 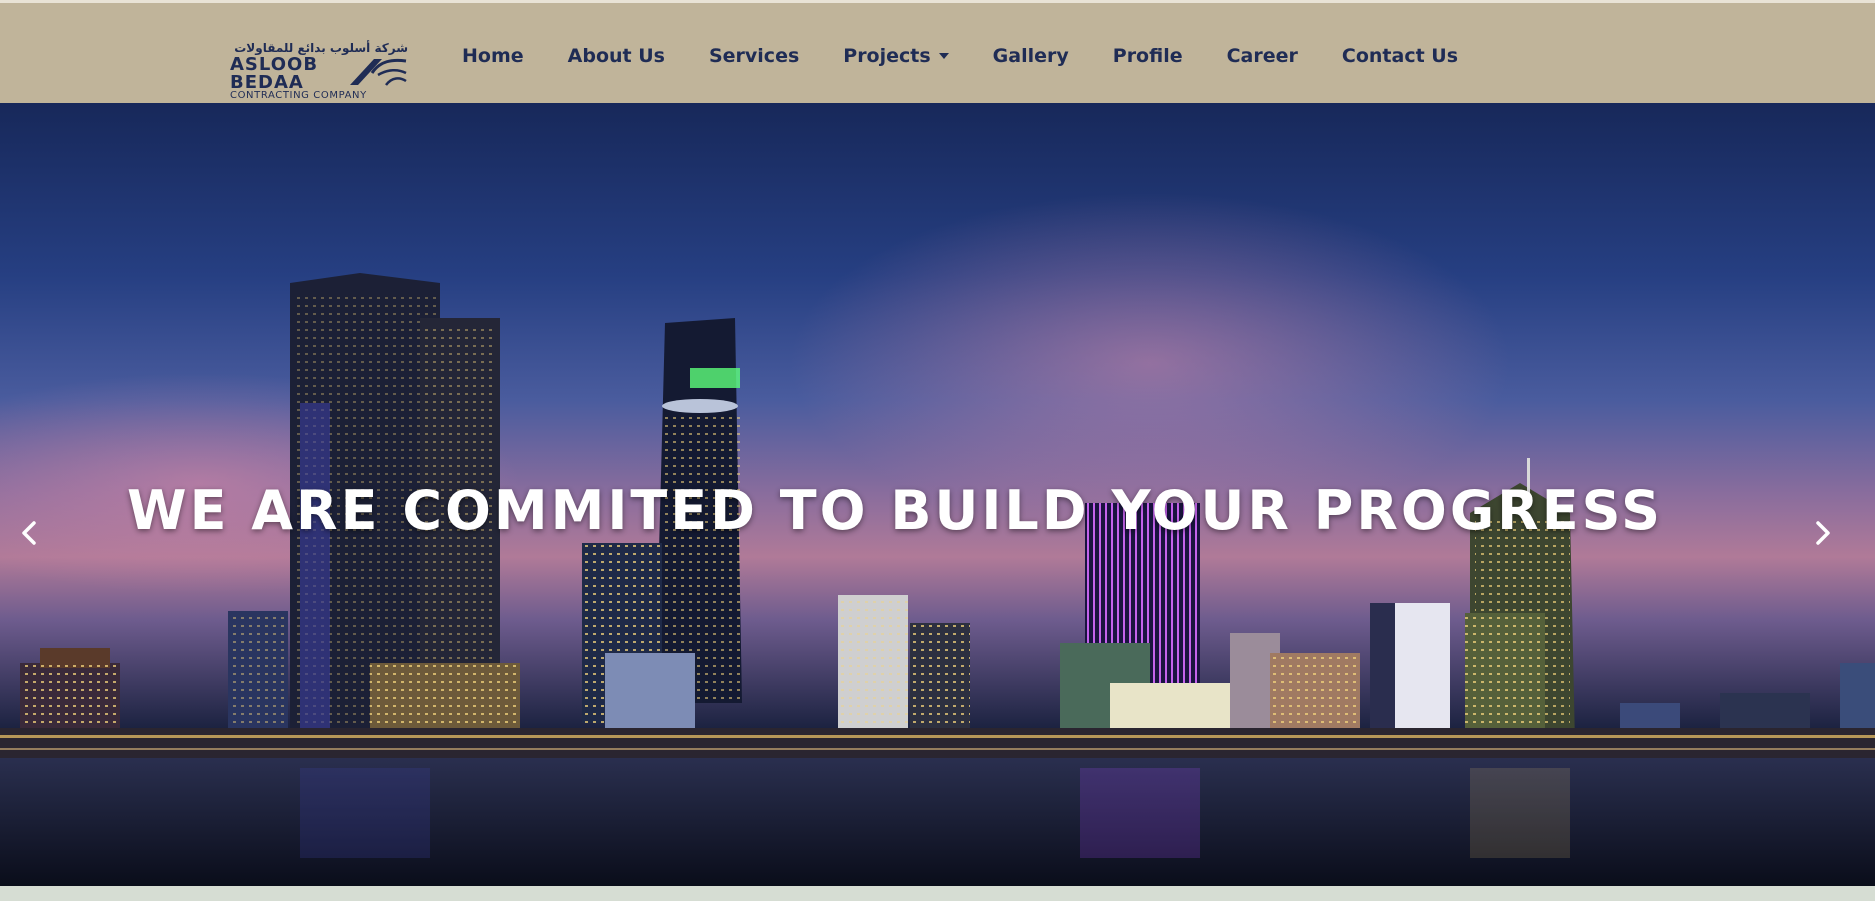 I want to click on nav-label: Services, so click(x=754, y=56).